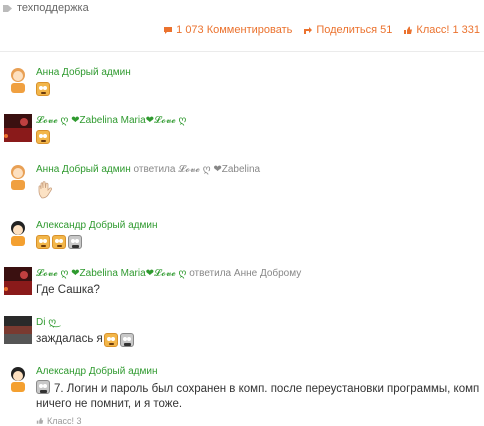  Describe the element at coordinates (68, 290) in the screenshot. I see `comment-text: Где Сашка?` at that location.